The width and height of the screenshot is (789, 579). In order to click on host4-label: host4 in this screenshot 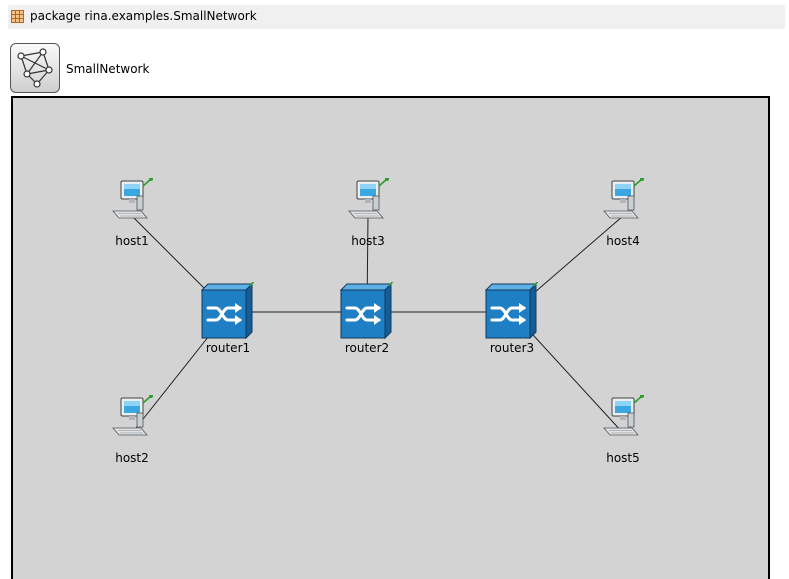, I will do `click(623, 241)`.